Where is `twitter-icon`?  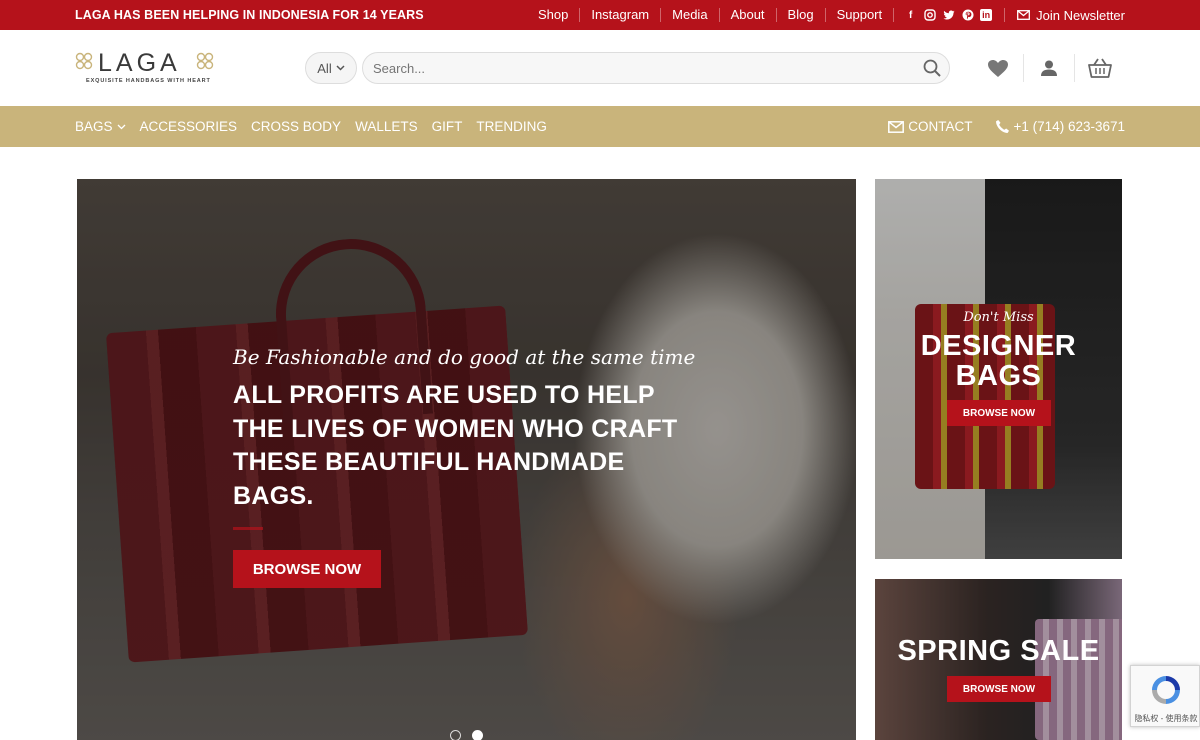 twitter-icon is located at coordinates (948, 15).